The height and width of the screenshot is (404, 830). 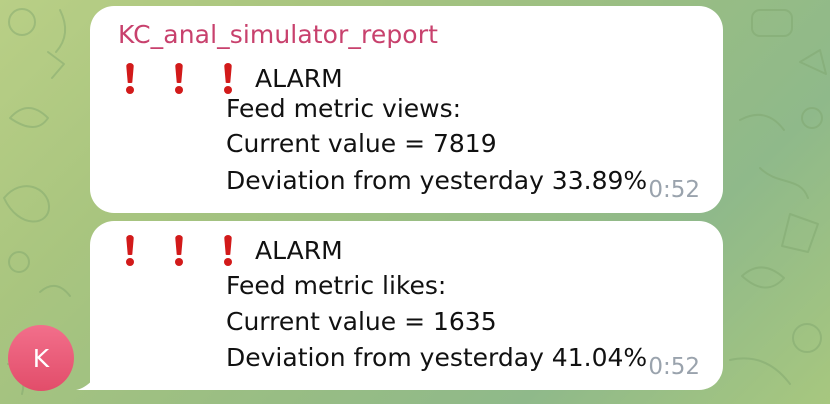 I want to click on current-value-line: Current value = 7819, so click(x=361, y=143).